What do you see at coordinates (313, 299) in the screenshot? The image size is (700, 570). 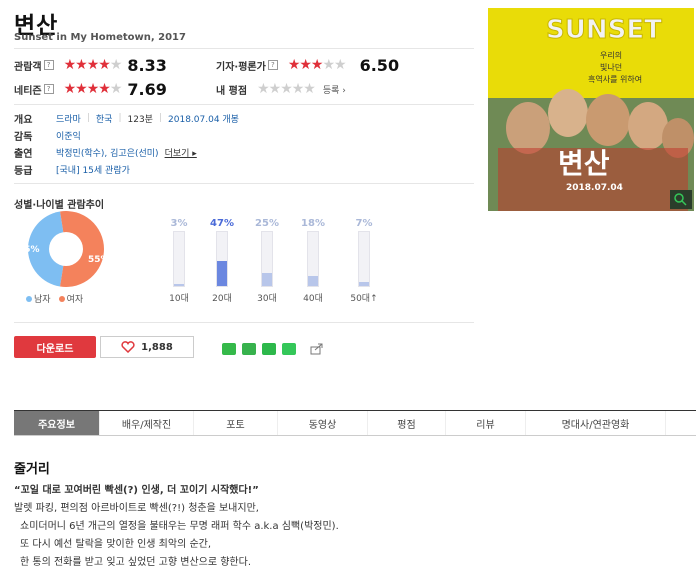 I see `age-label: 40대` at bounding box center [313, 299].